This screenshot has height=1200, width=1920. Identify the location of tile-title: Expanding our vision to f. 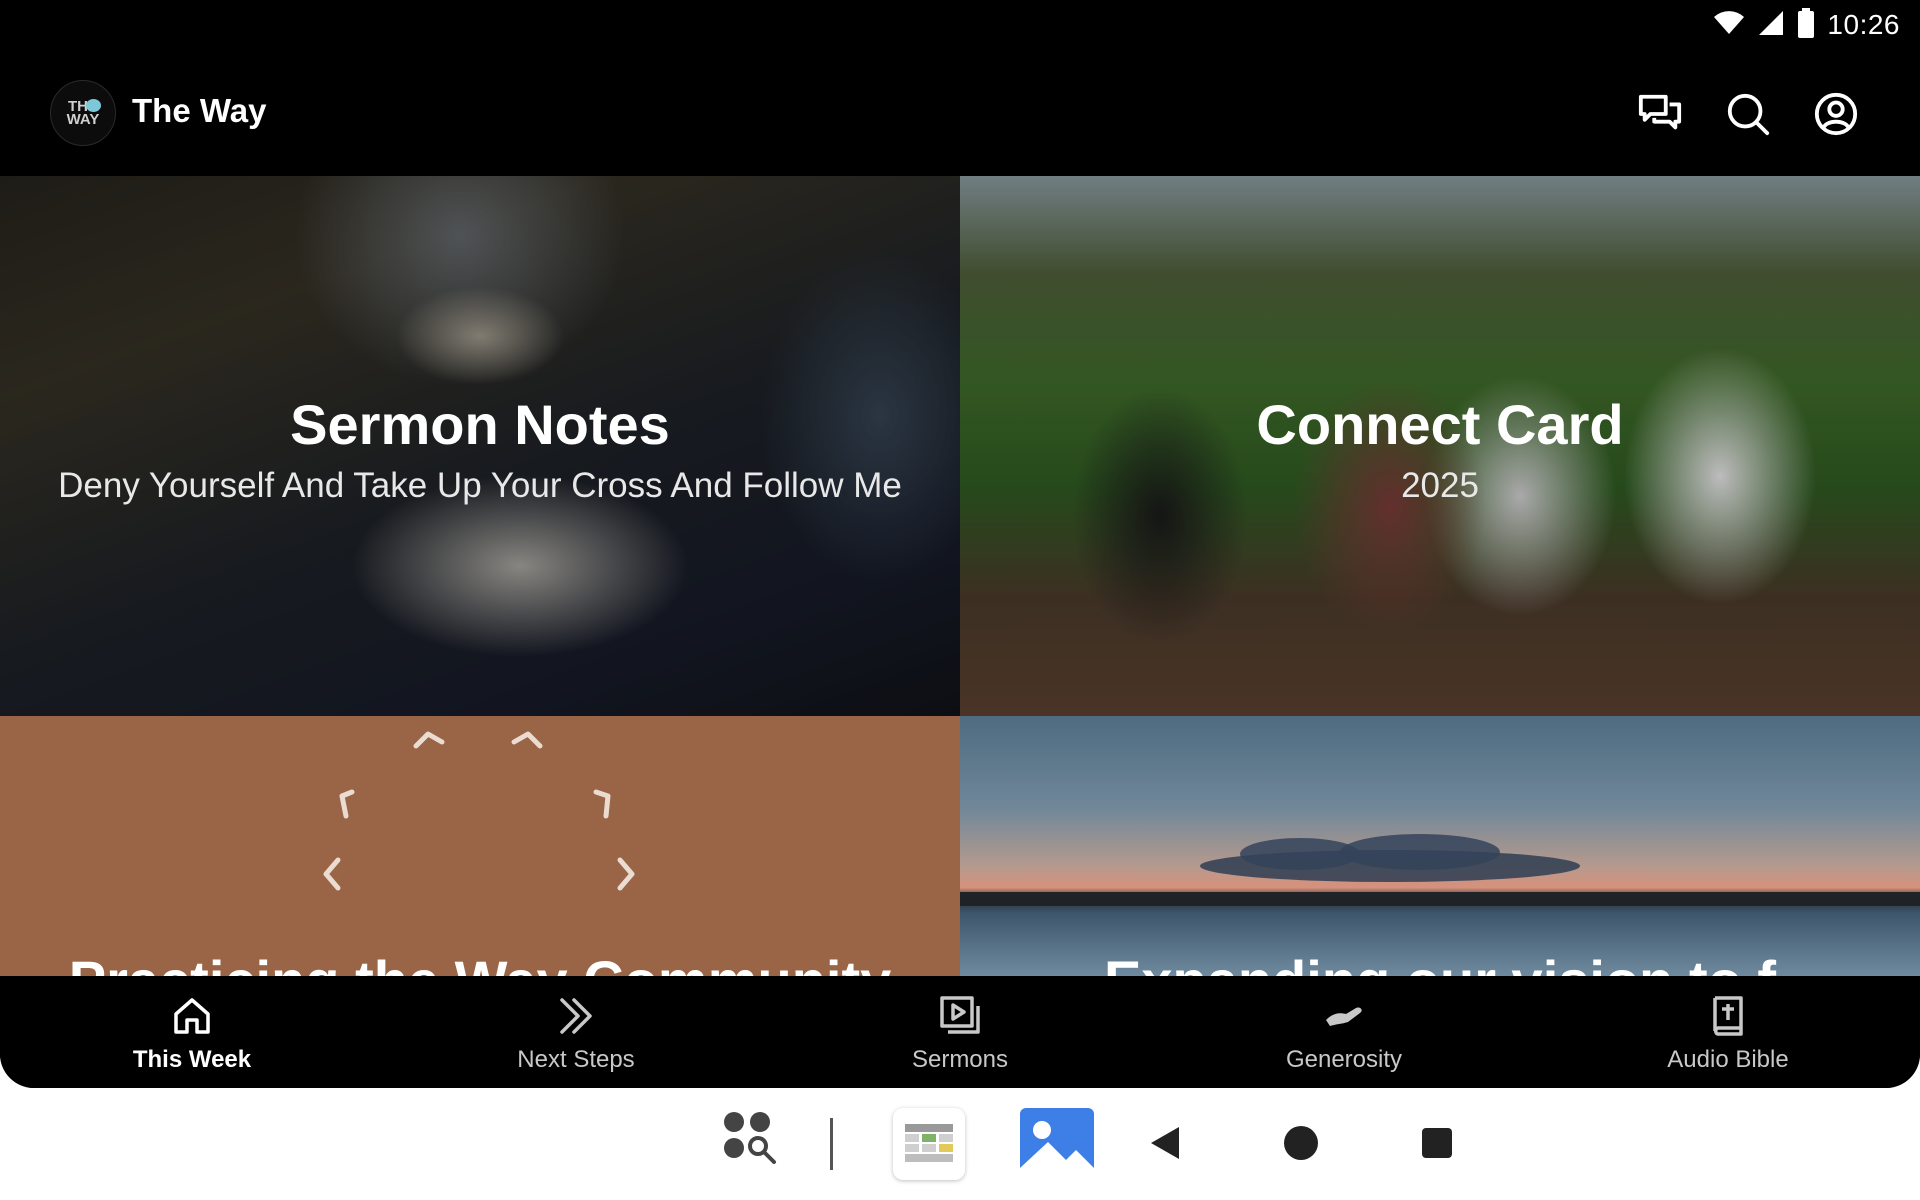
(1440, 962).